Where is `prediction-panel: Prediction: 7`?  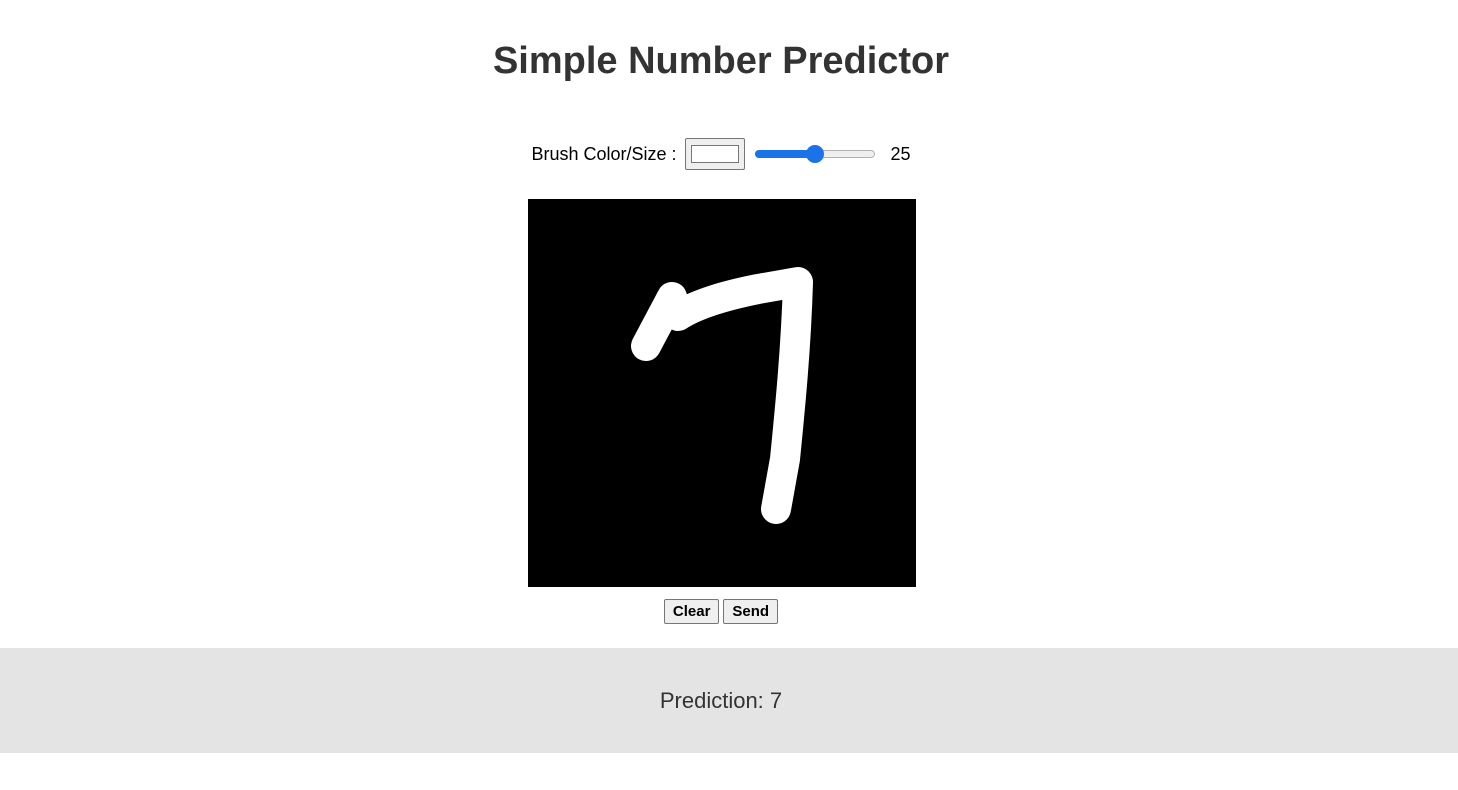
prediction-panel: Prediction: 7 is located at coordinates (729, 700).